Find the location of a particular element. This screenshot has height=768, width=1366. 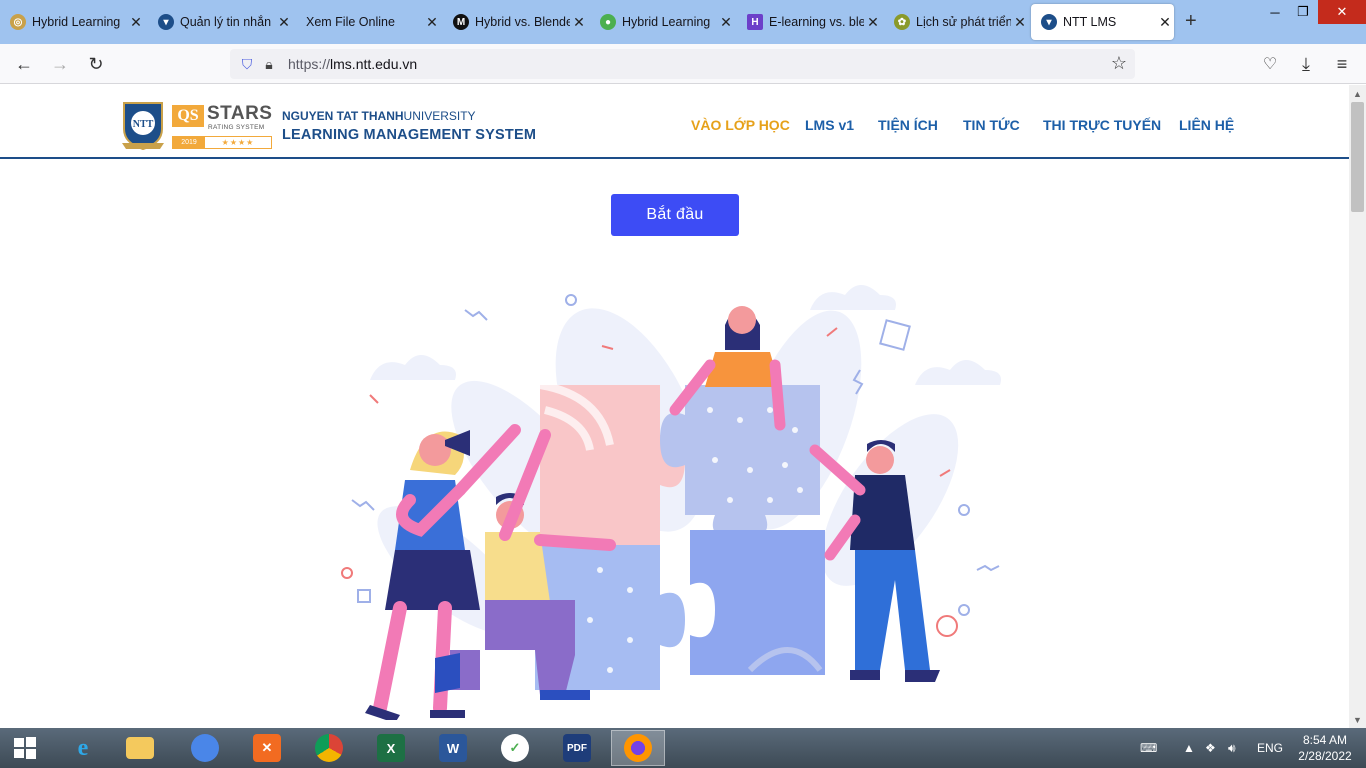

menu-lien-he: LIÊN HỆ is located at coordinates (1206, 125).